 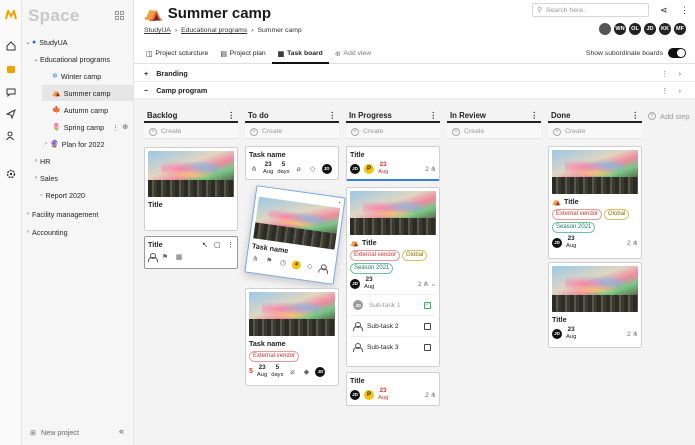 What do you see at coordinates (88, 110) in the screenshot?
I see `sidebar-item-autumn-camp: 🍁 Autumn camp` at bounding box center [88, 110].